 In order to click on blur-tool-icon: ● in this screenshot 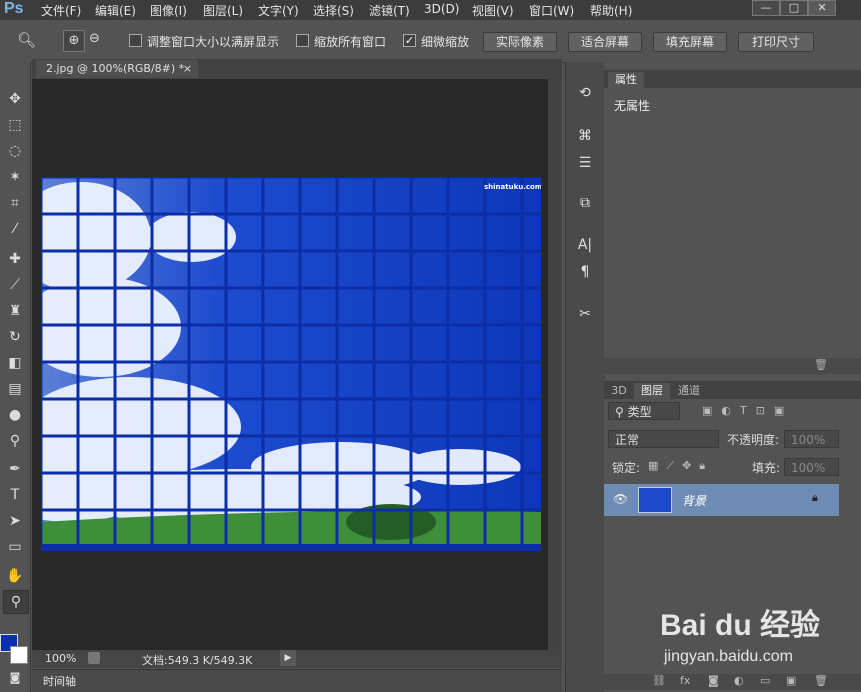, I will do `click(15, 415)`.